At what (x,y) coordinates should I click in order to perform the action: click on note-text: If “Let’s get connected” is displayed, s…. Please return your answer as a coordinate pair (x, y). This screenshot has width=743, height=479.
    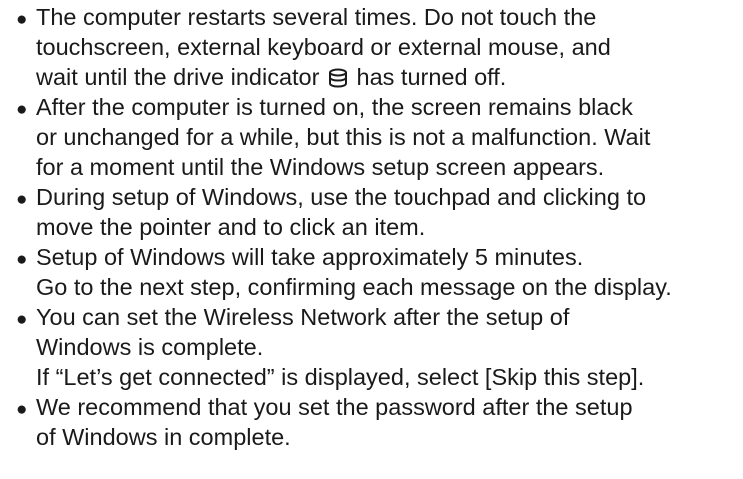
    Looking at the image, I should click on (340, 377).